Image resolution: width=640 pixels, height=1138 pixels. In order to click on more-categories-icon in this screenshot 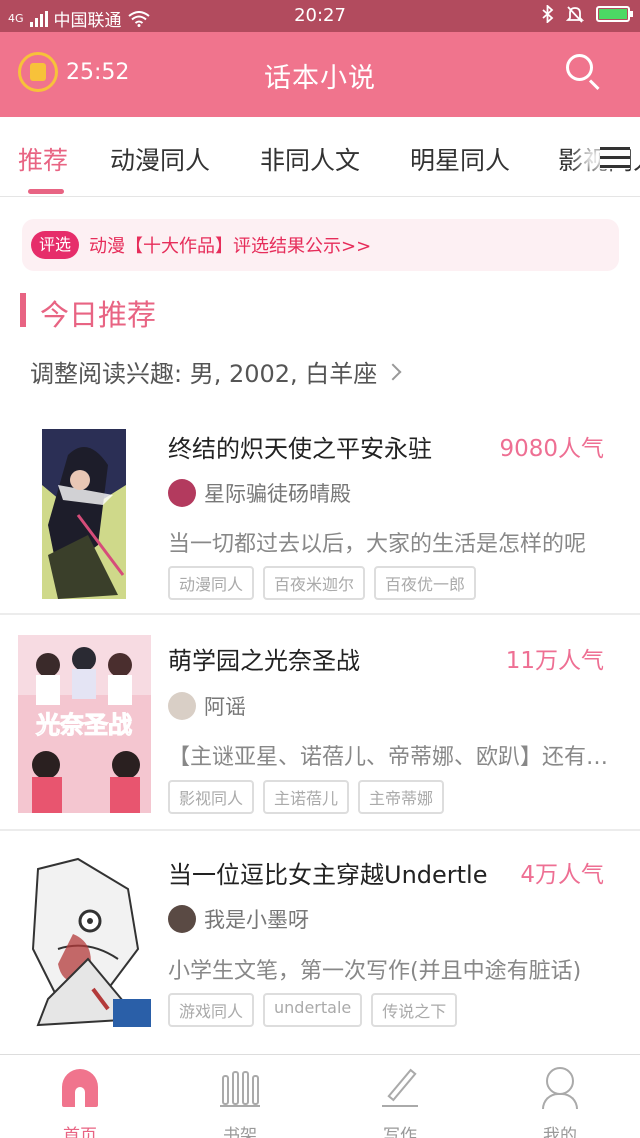, I will do `click(615, 158)`.